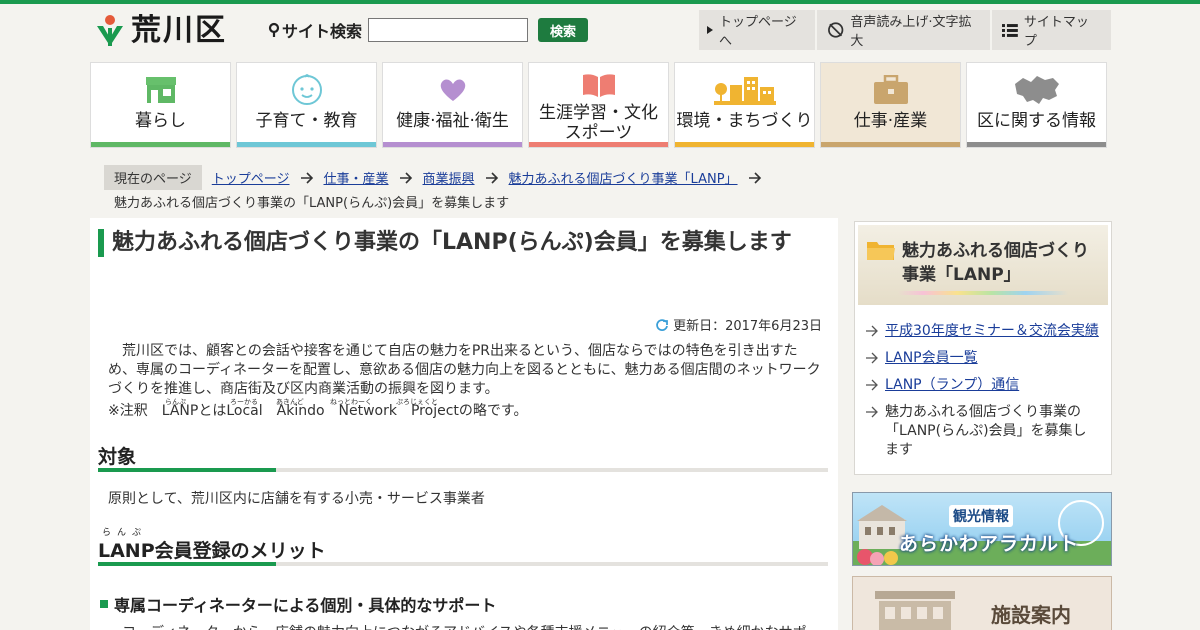  I want to click on target-text: 原則として、荒川区内に店舗を有する小売・サービス事業者, so click(296, 499).